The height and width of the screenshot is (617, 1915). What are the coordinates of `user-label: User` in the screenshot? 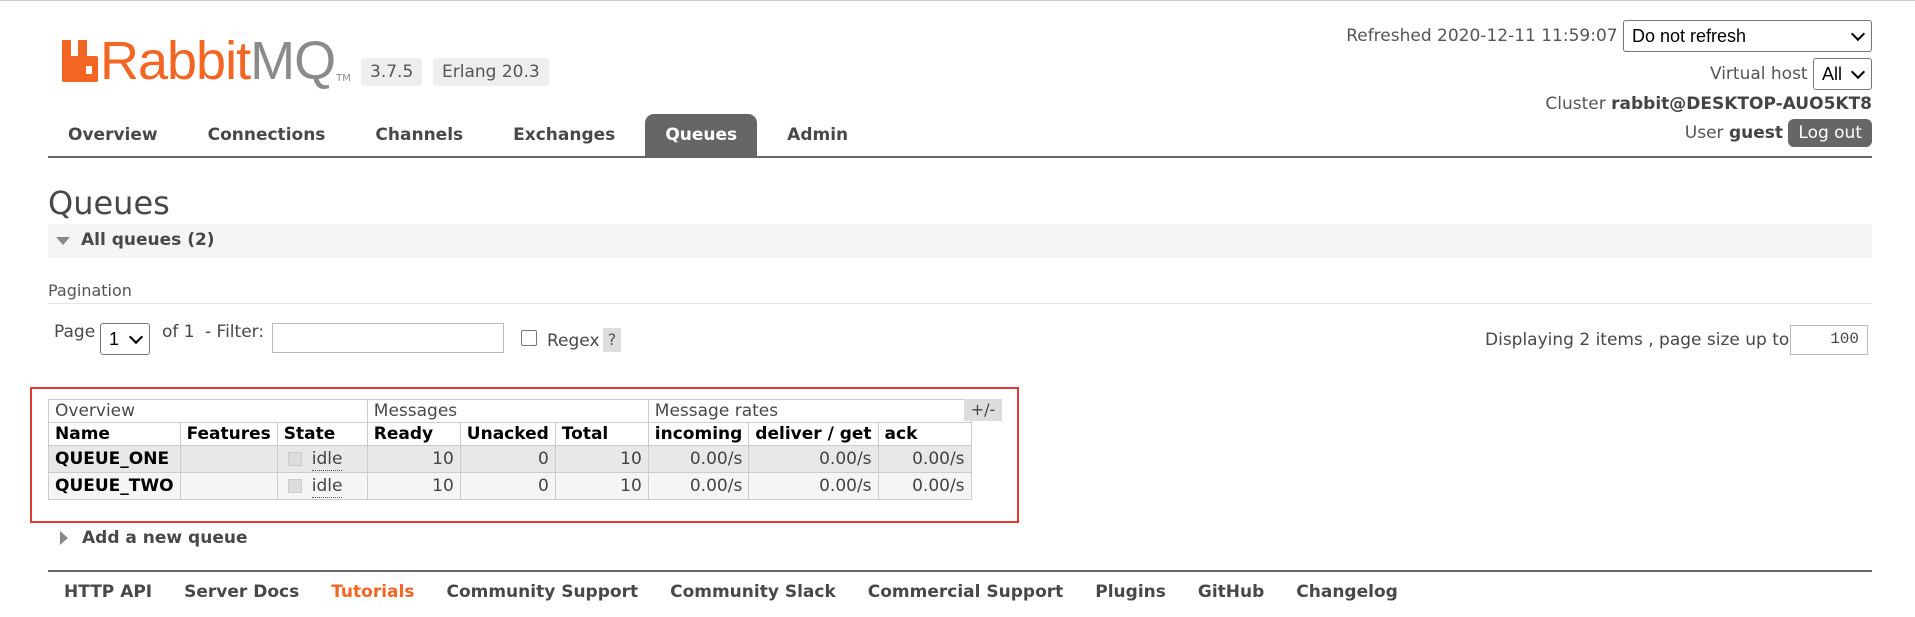 It's located at (1704, 133).